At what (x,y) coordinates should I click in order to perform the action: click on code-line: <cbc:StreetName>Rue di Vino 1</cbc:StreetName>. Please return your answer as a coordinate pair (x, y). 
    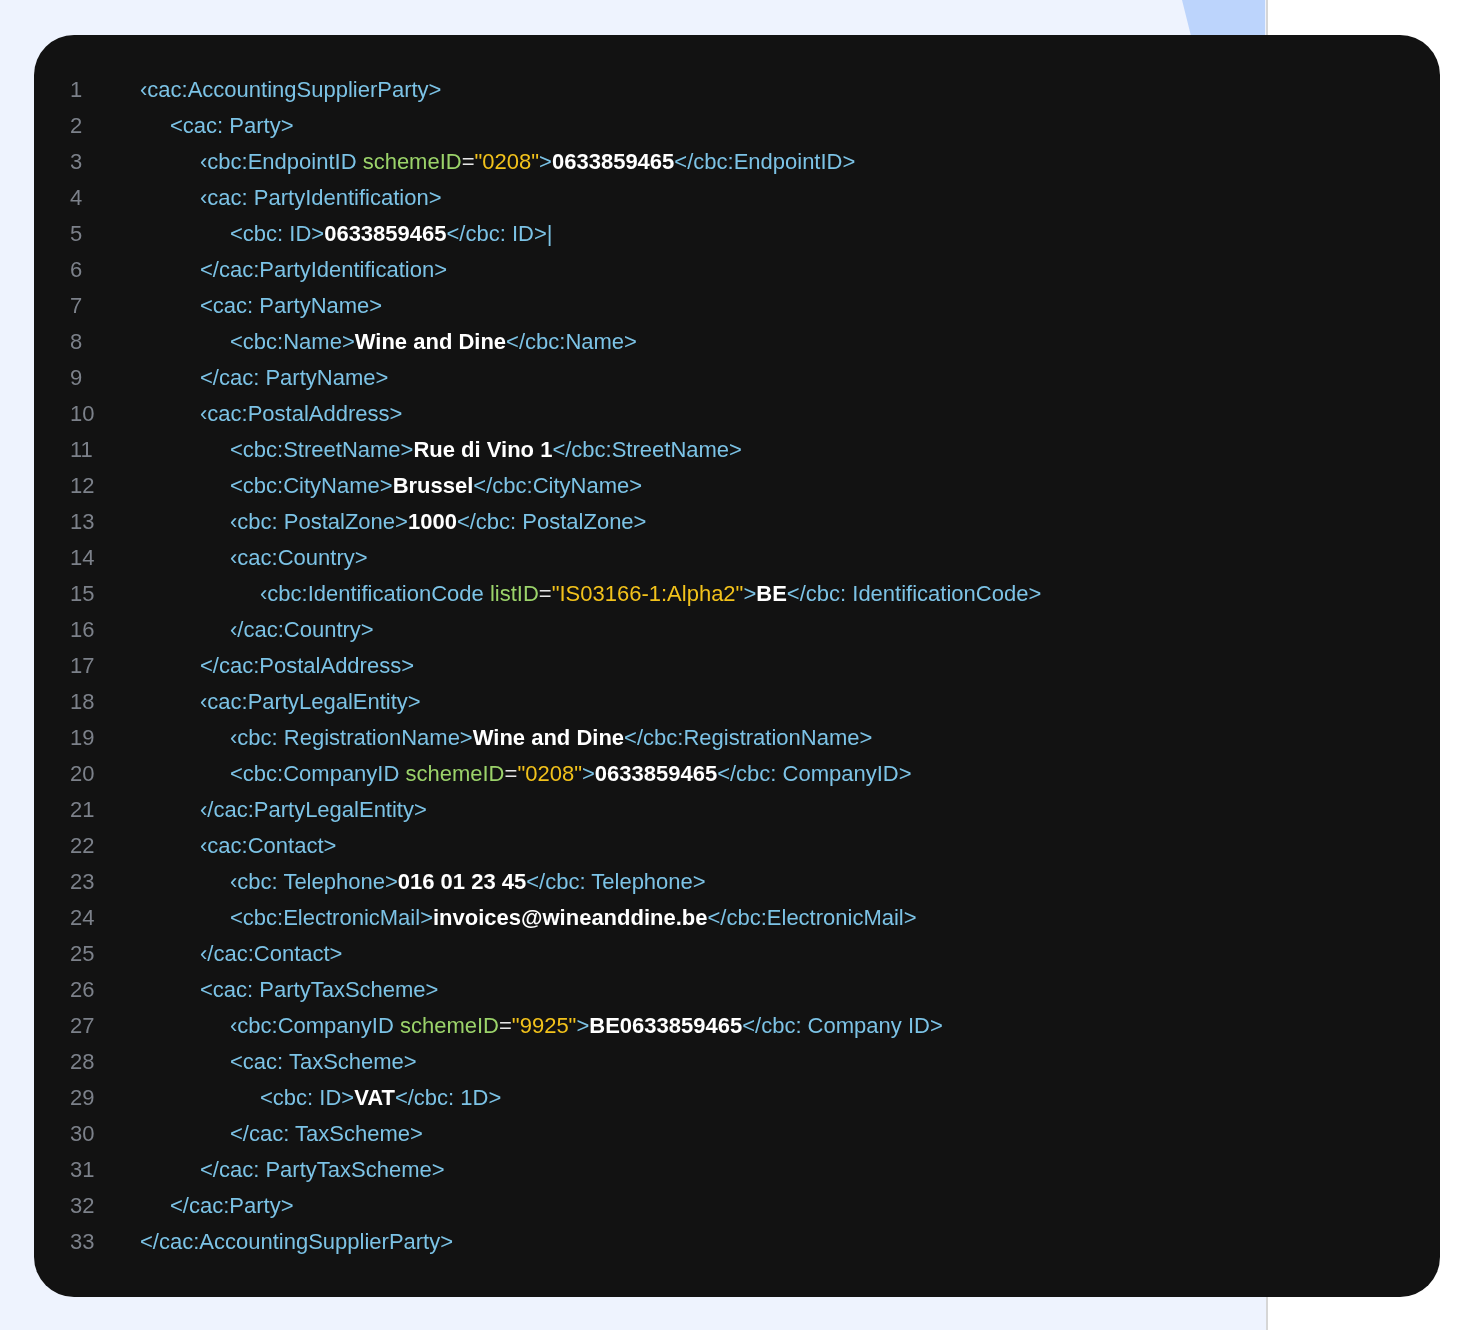
    Looking at the image, I should click on (486, 450).